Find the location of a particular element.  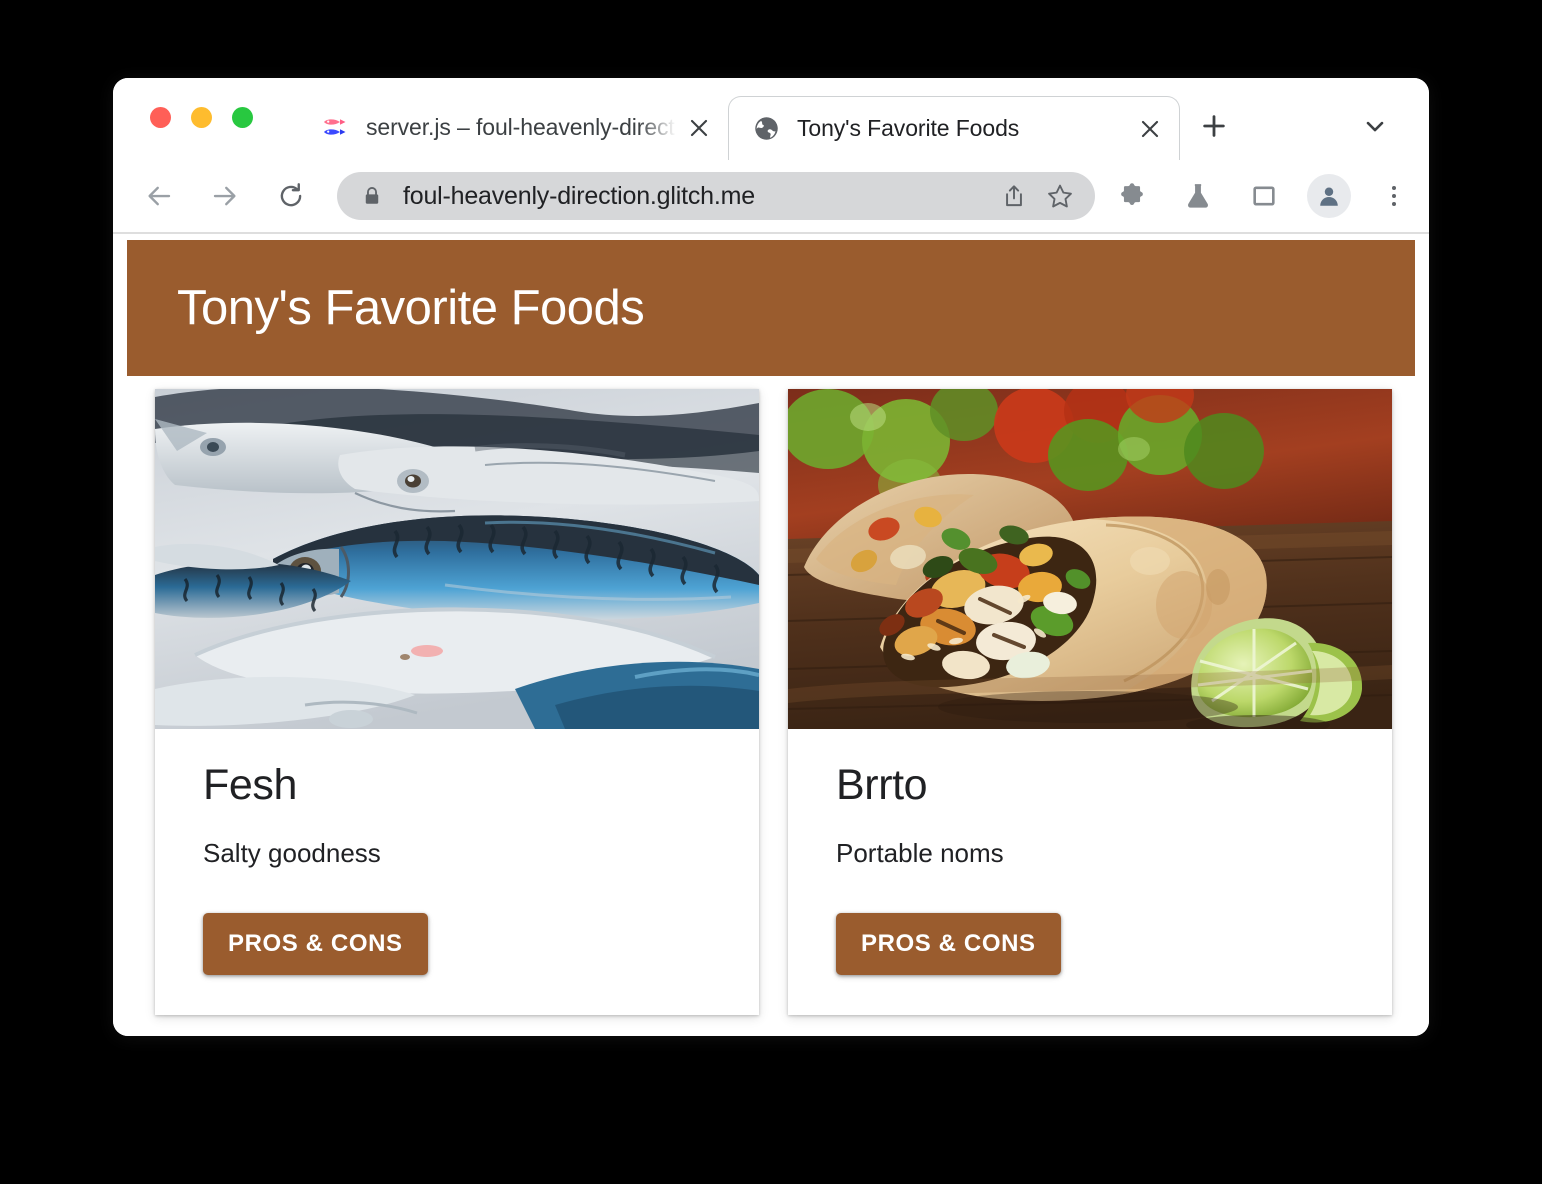

forward-button is located at coordinates (225, 196).